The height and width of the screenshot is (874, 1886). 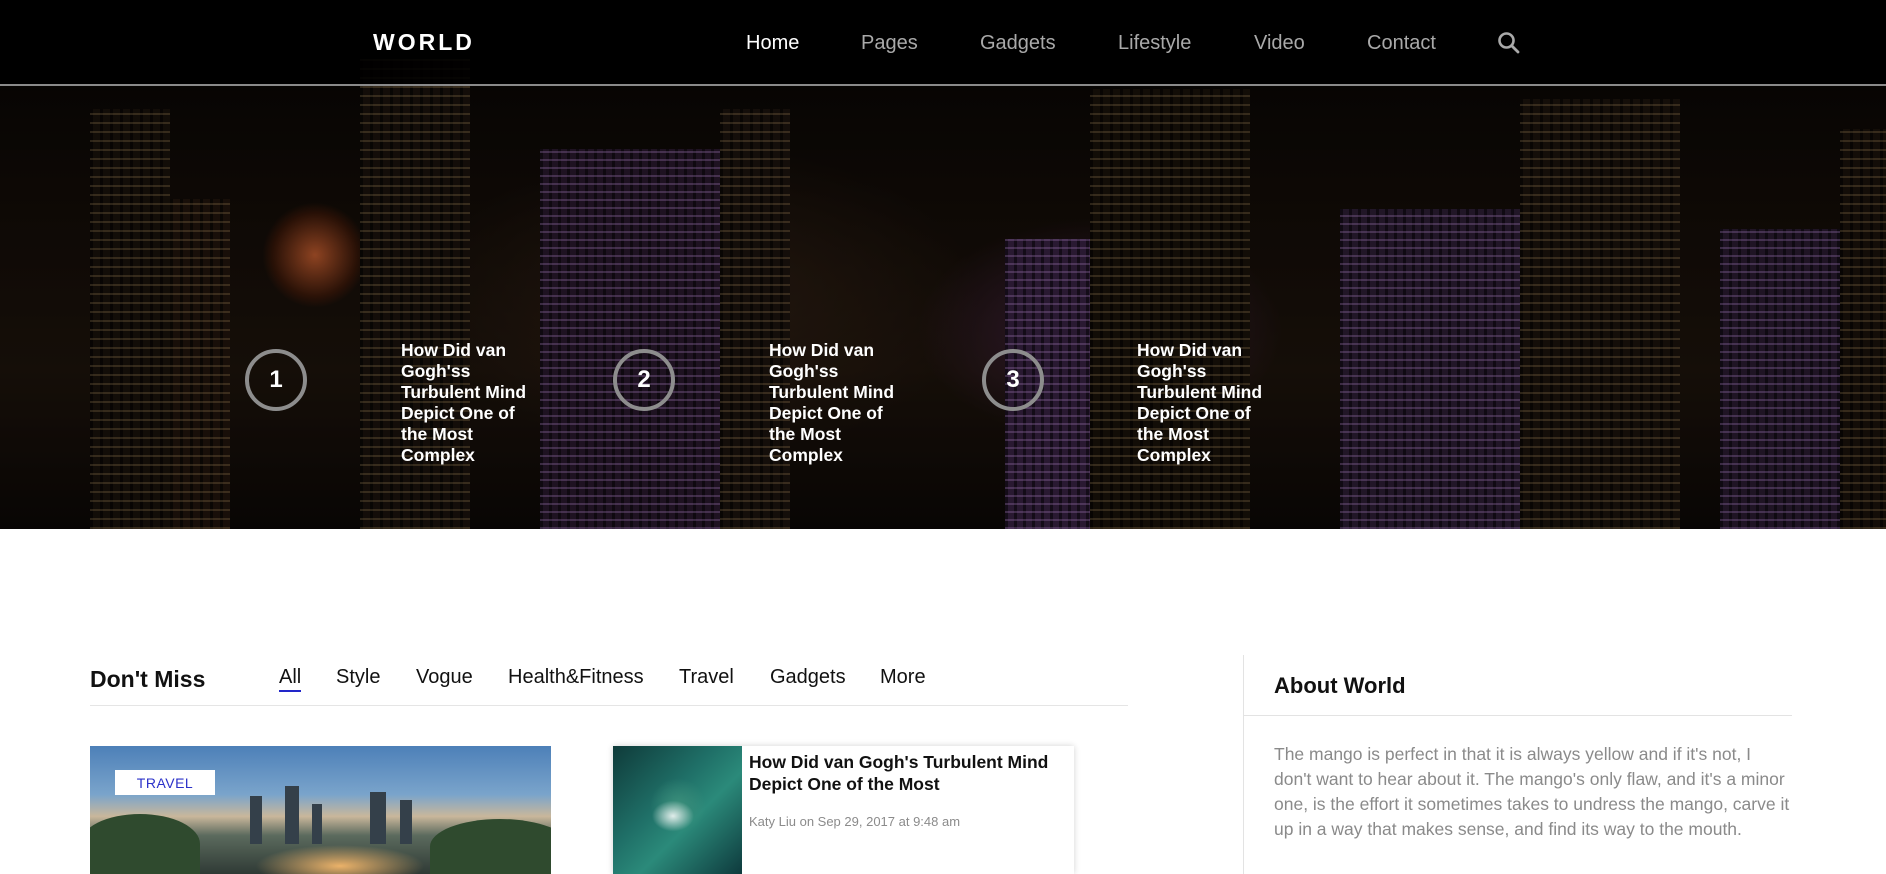 What do you see at coordinates (1518, 715) in the screenshot?
I see `about-divider` at bounding box center [1518, 715].